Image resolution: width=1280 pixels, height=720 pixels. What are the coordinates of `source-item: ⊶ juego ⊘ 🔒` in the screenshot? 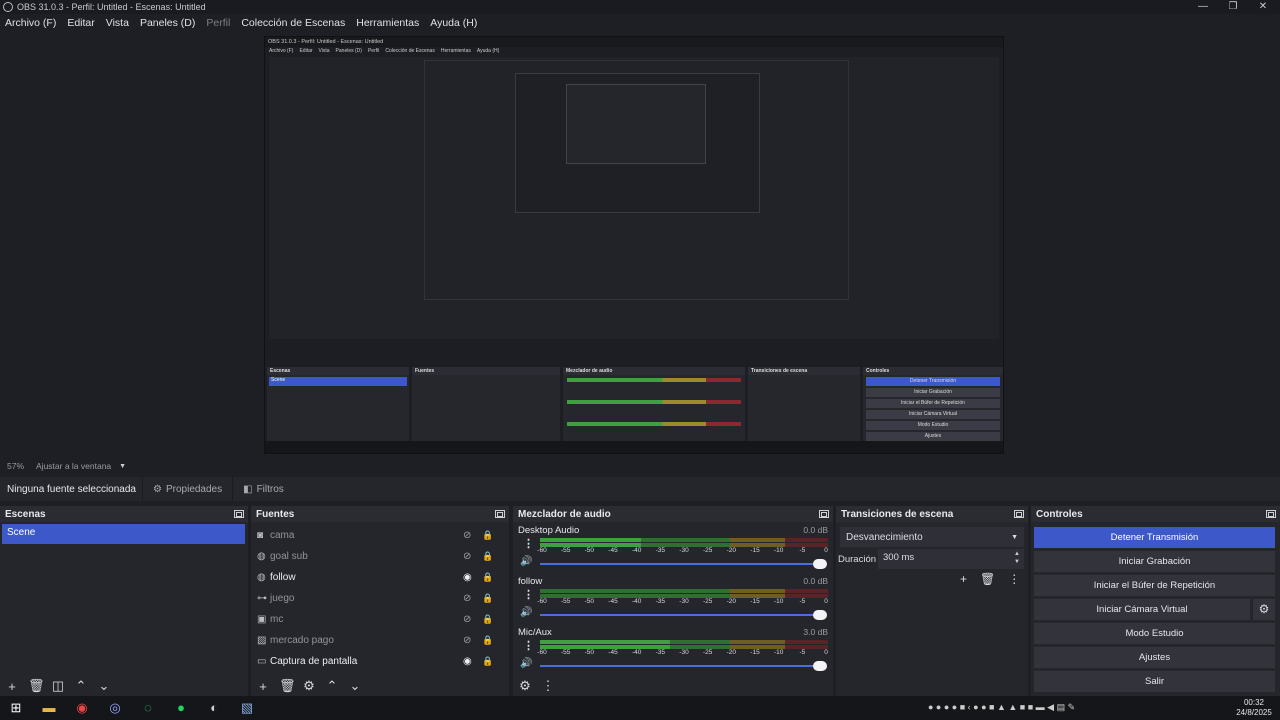 It's located at (376, 598).